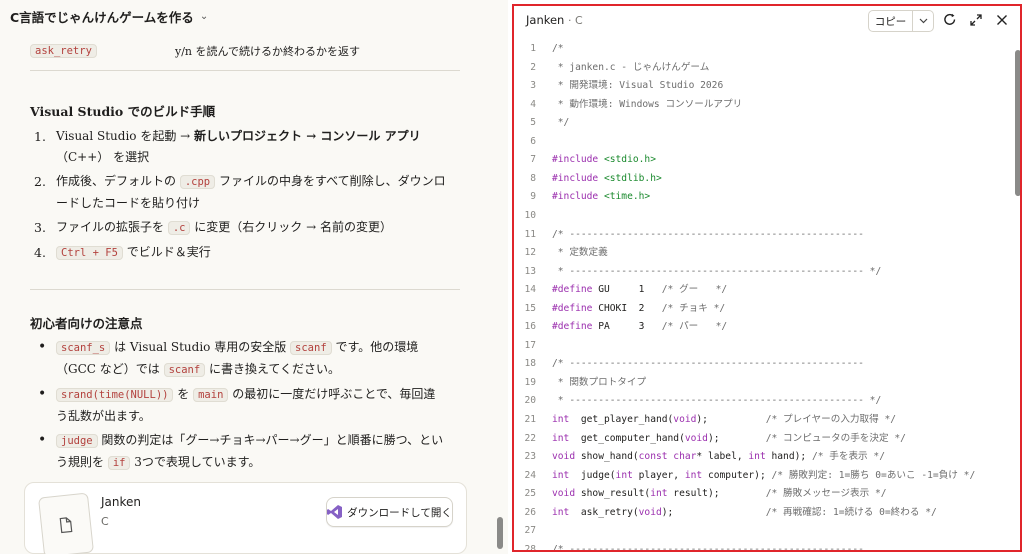 Image resolution: width=1024 pixels, height=554 pixels. I want to click on code-token: /*, so click(558, 48).